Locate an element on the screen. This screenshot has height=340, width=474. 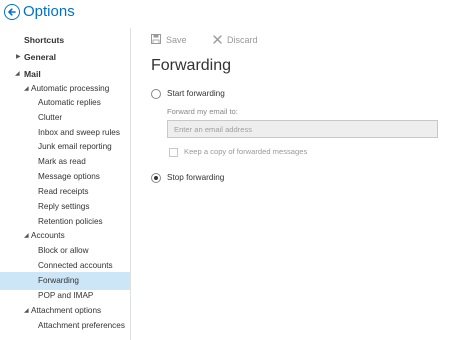
sidebar-item-general: ▶ General is located at coordinates (65, 57).